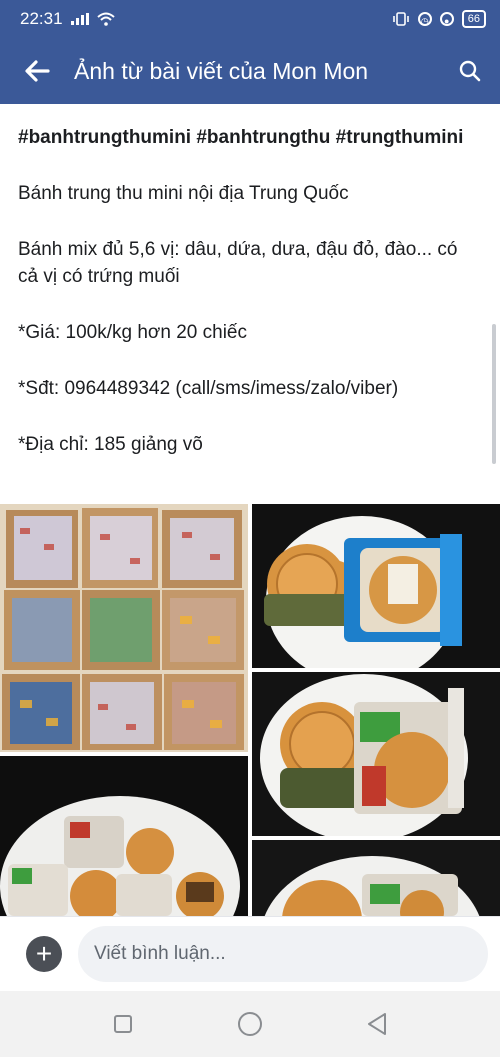  What do you see at coordinates (494, 394) in the screenshot?
I see `scrollbar` at bounding box center [494, 394].